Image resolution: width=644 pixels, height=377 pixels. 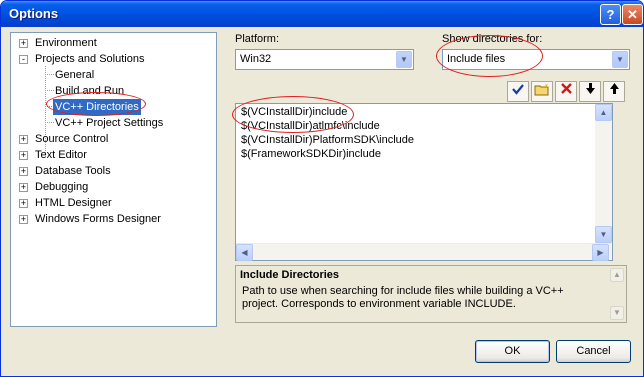 I want to click on close-button: ✕, so click(x=632, y=14).